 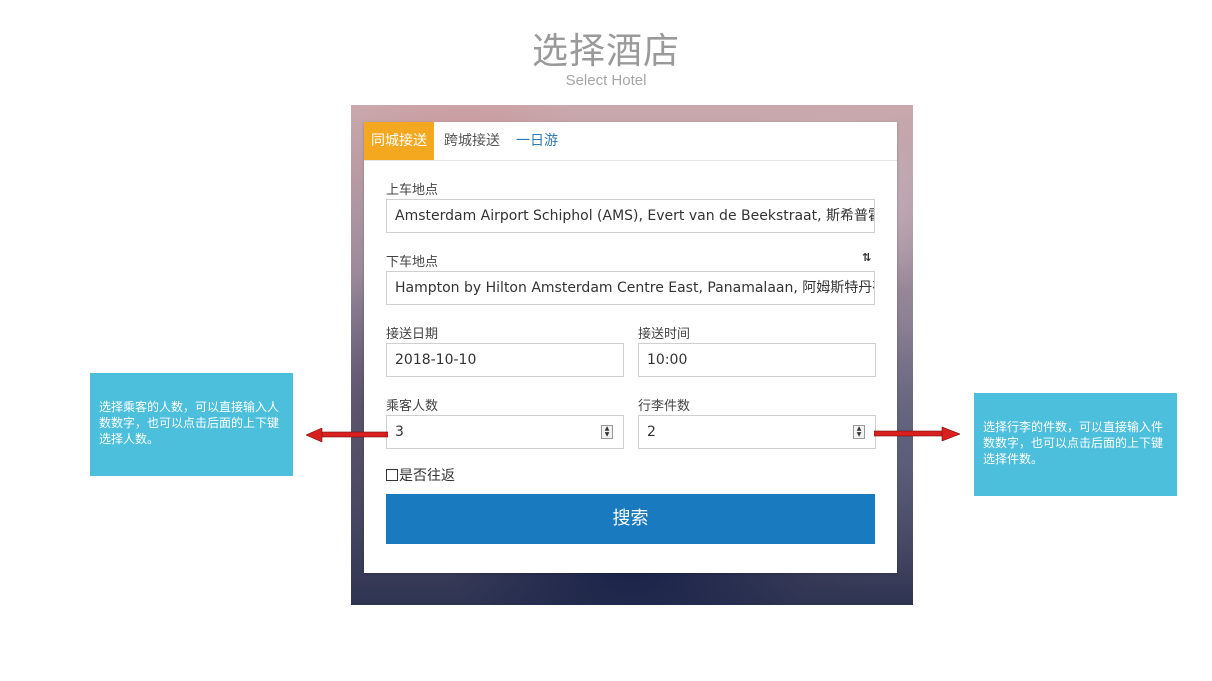 What do you see at coordinates (757, 360) in the screenshot?
I see `time-input: 10:00` at bounding box center [757, 360].